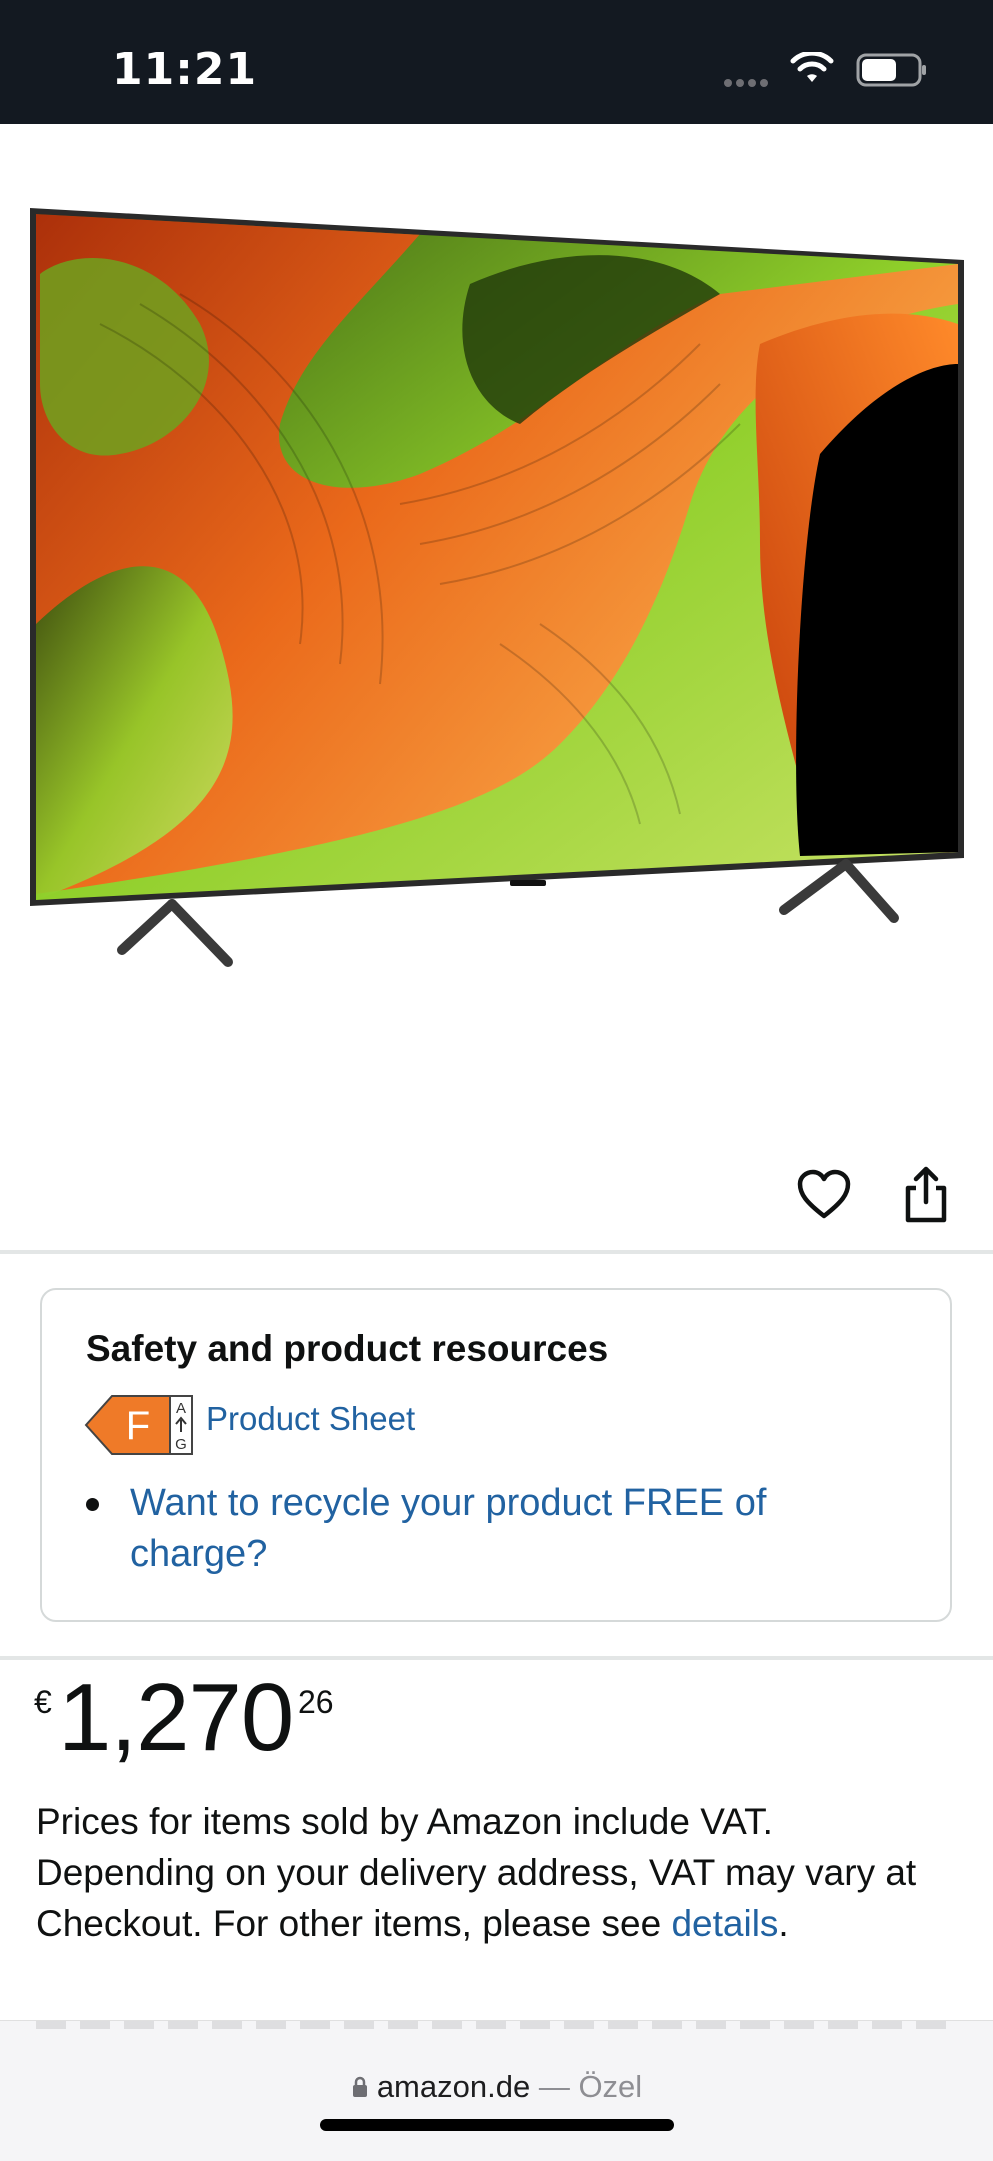  What do you see at coordinates (812, 67) in the screenshot?
I see `wifi-icon` at bounding box center [812, 67].